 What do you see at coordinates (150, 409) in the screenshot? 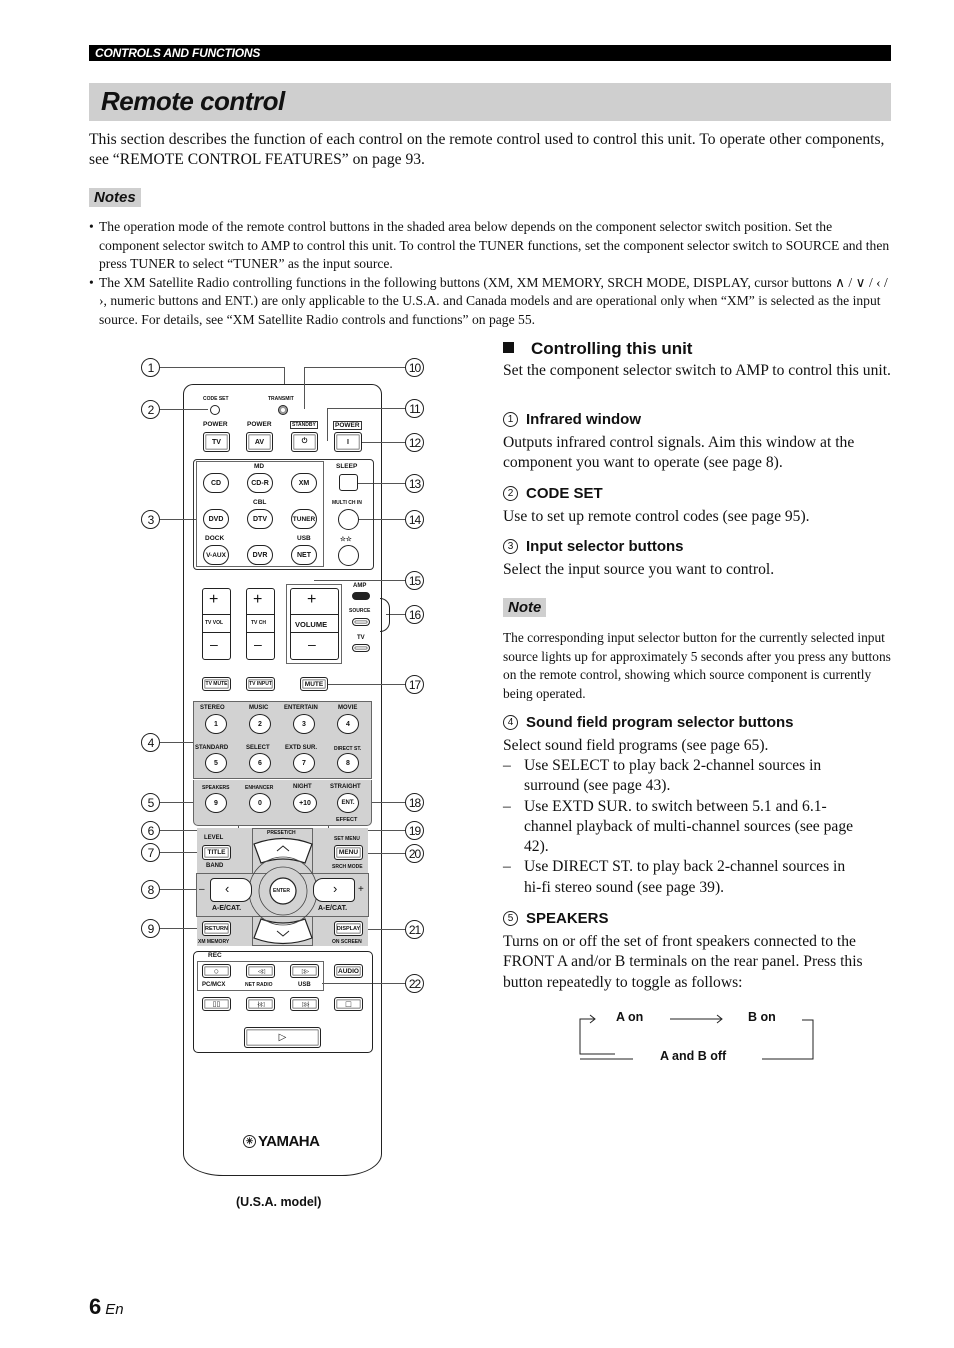
I see `callout-2: 2` at bounding box center [150, 409].